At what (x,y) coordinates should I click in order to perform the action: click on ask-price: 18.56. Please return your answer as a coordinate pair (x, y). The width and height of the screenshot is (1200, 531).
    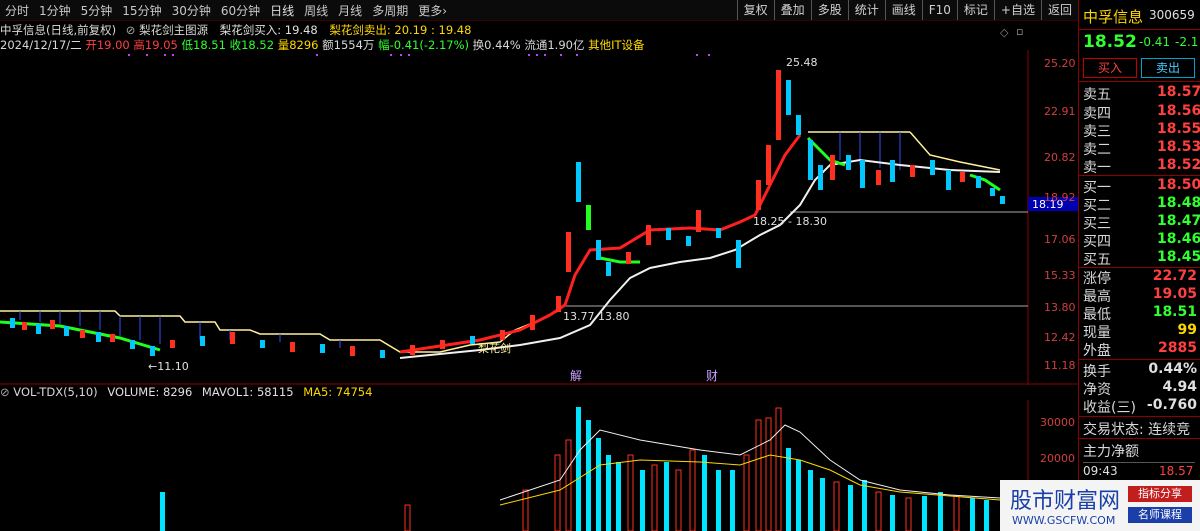
    Looking at the image, I should click on (1178, 111).